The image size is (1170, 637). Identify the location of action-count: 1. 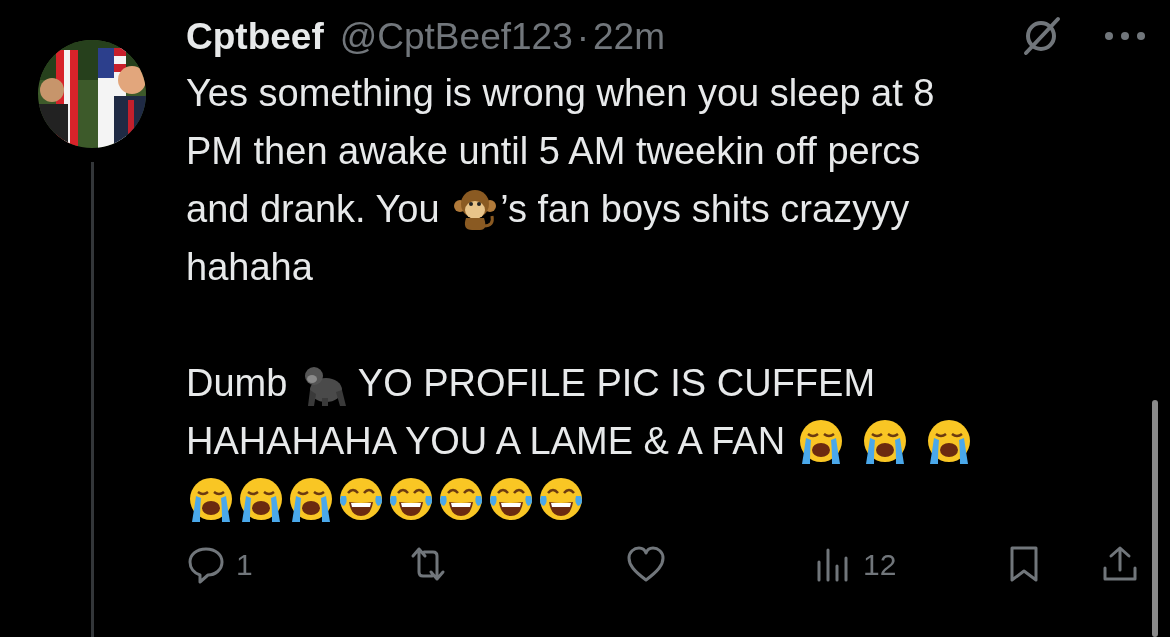
(244, 564).